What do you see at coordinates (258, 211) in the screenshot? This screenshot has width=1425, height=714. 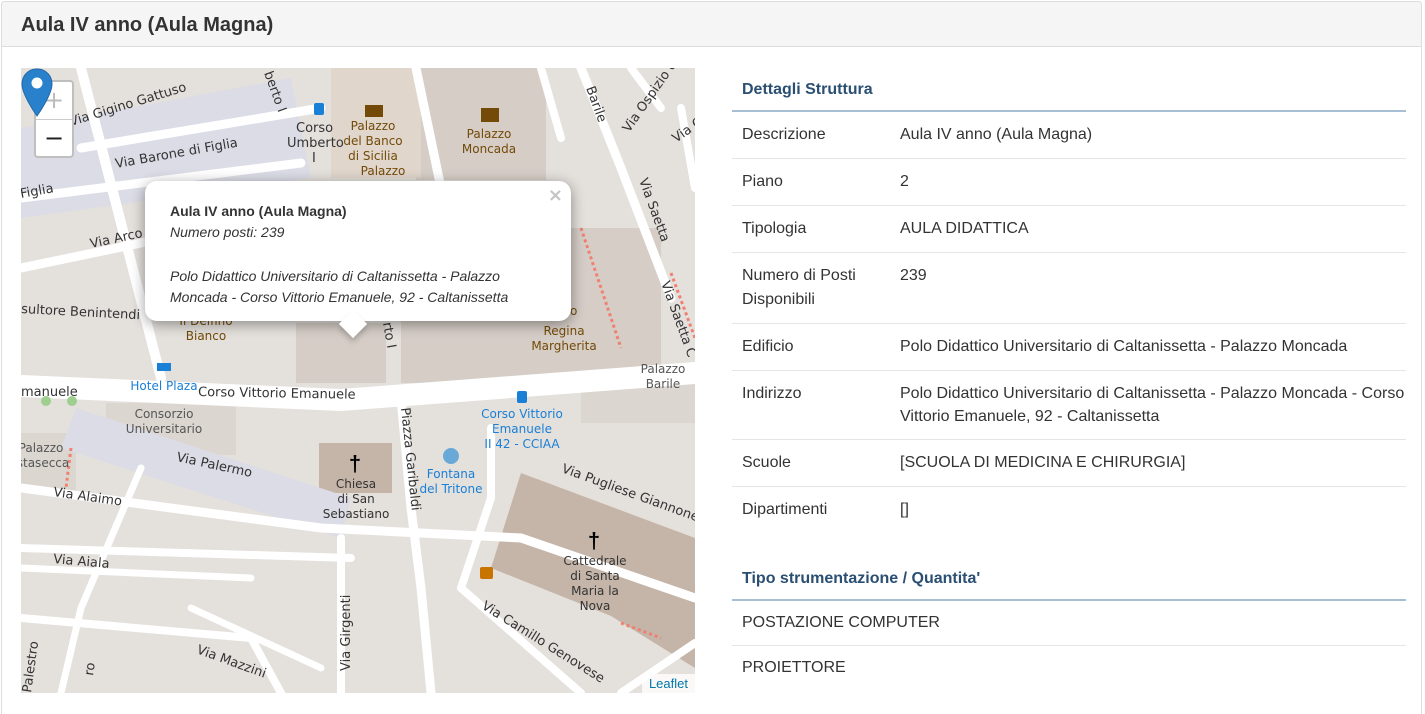 I see `popup-room-name: Aula IV anno (Aula Magna)` at bounding box center [258, 211].